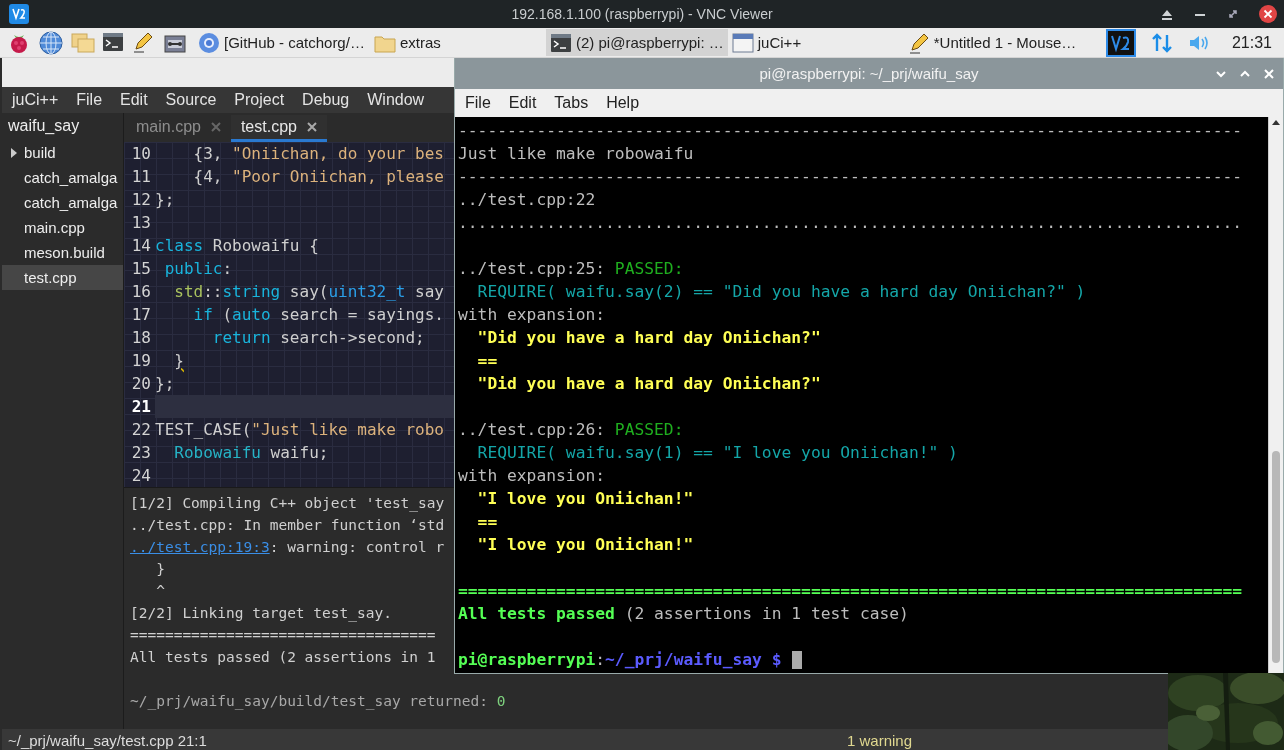 The image size is (1284, 750). I want to click on output-line: }, so click(160, 569).